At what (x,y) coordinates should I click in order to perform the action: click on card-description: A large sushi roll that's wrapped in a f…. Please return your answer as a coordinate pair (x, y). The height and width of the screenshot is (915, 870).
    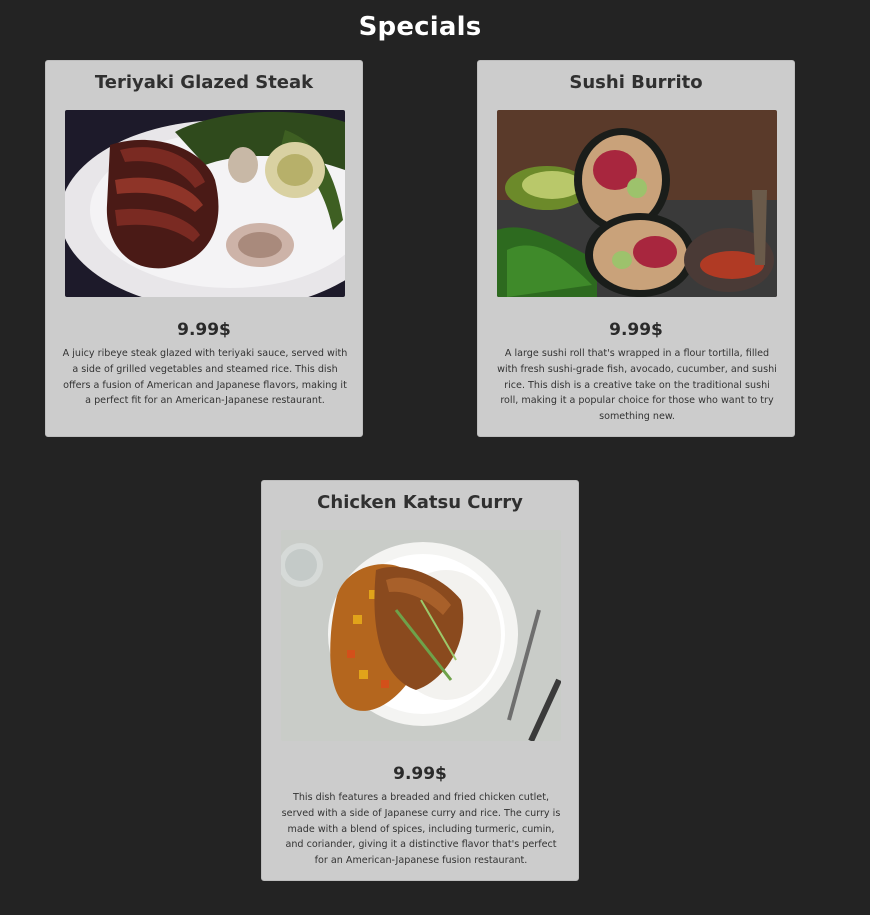
    Looking at the image, I should click on (637, 385).